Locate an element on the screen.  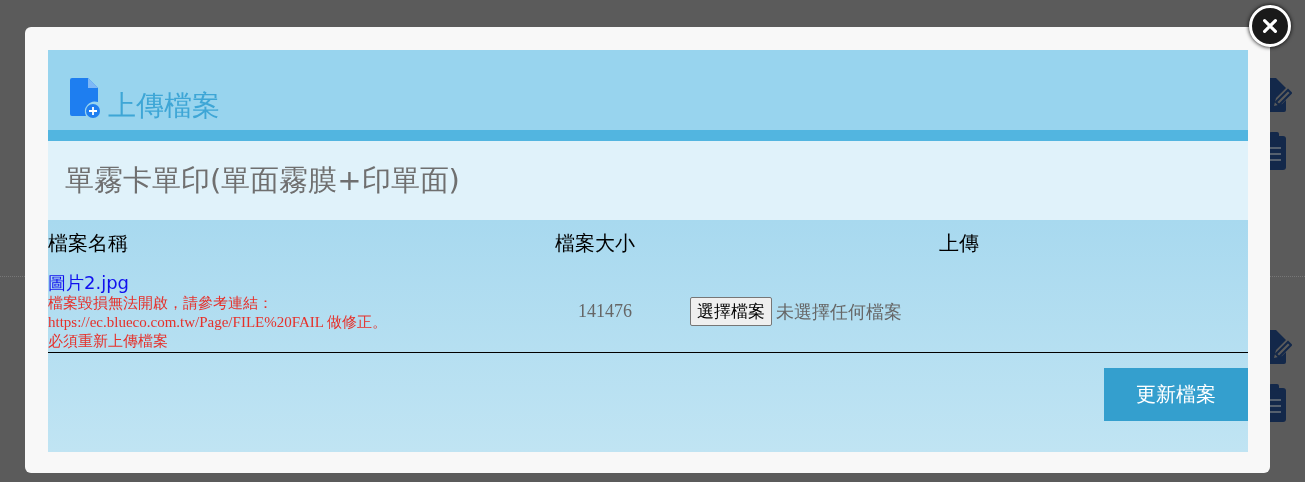
file-add-icon is located at coordinates (85, 98).